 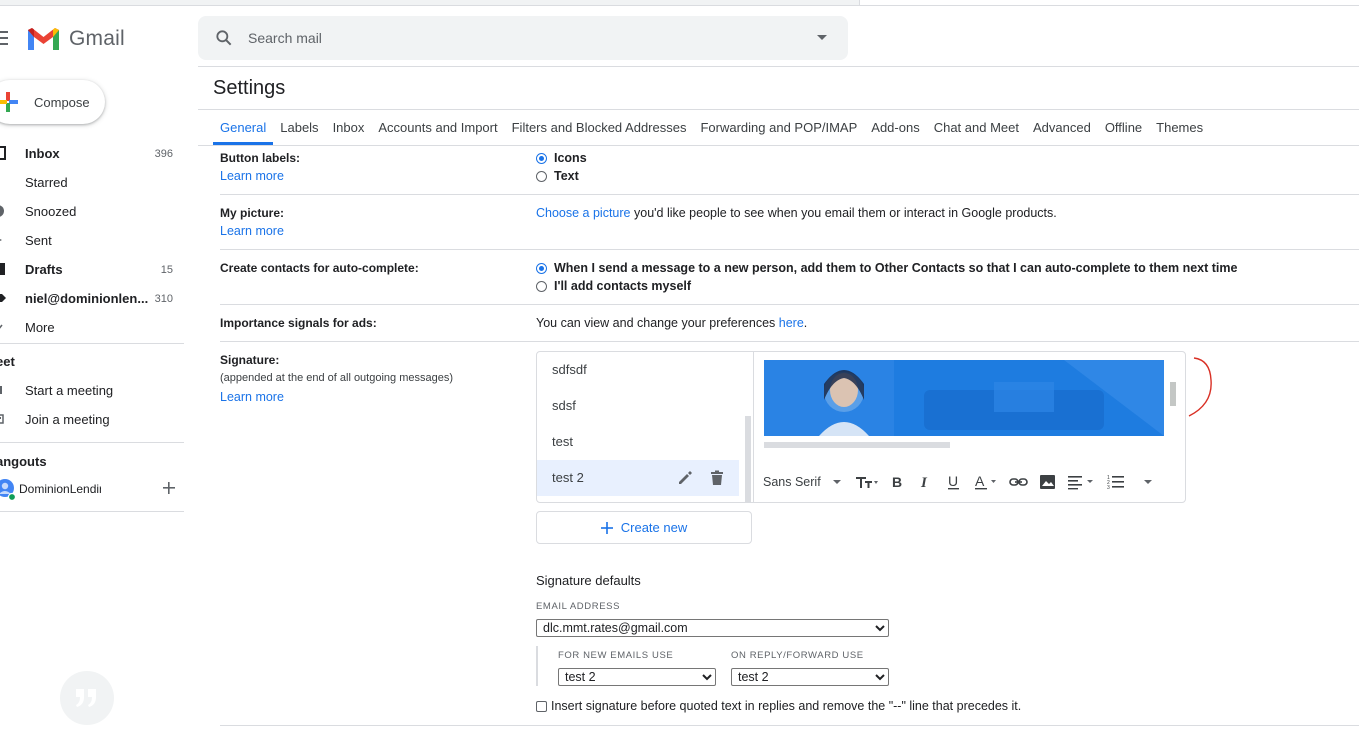 I want to click on sidebar-item-label: More, so click(x=40, y=327).